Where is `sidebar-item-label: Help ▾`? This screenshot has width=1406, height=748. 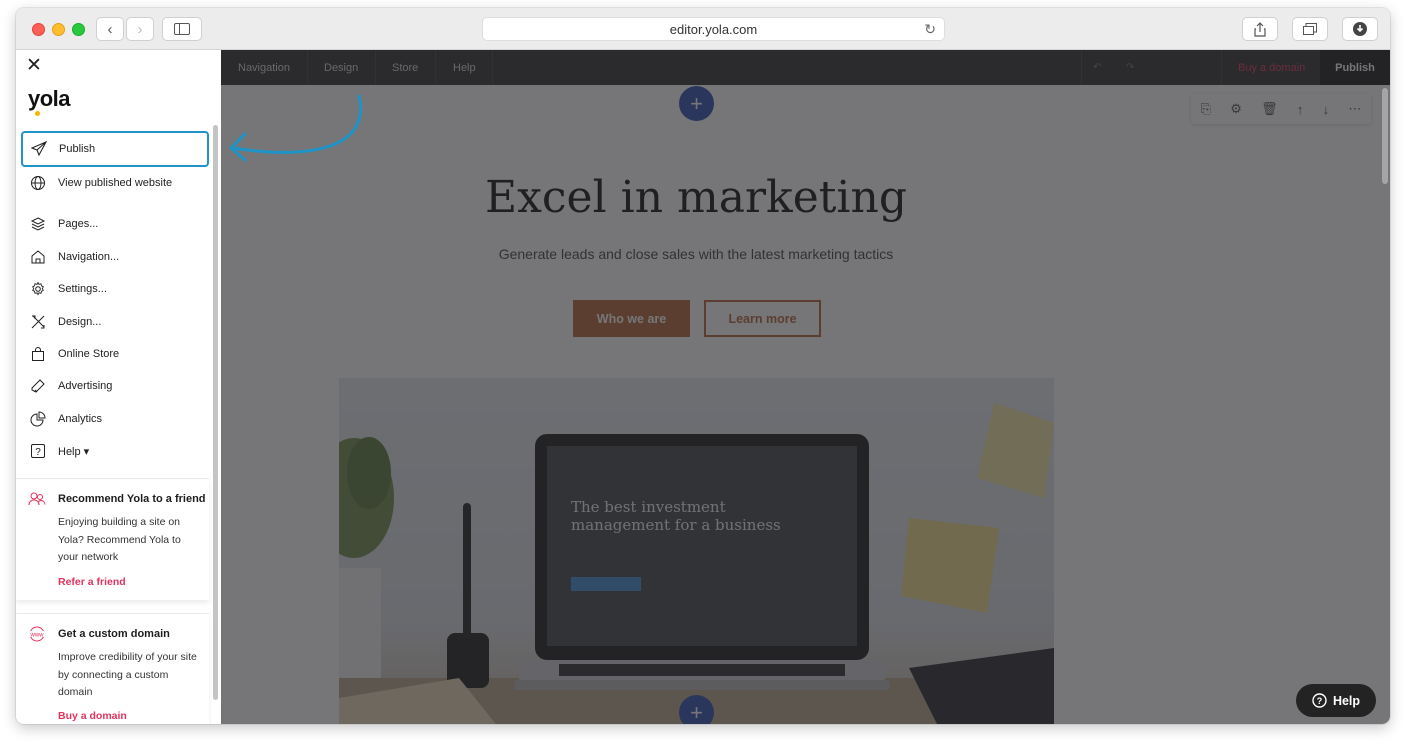
sidebar-item-label: Help ▾ is located at coordinates (74, 451).